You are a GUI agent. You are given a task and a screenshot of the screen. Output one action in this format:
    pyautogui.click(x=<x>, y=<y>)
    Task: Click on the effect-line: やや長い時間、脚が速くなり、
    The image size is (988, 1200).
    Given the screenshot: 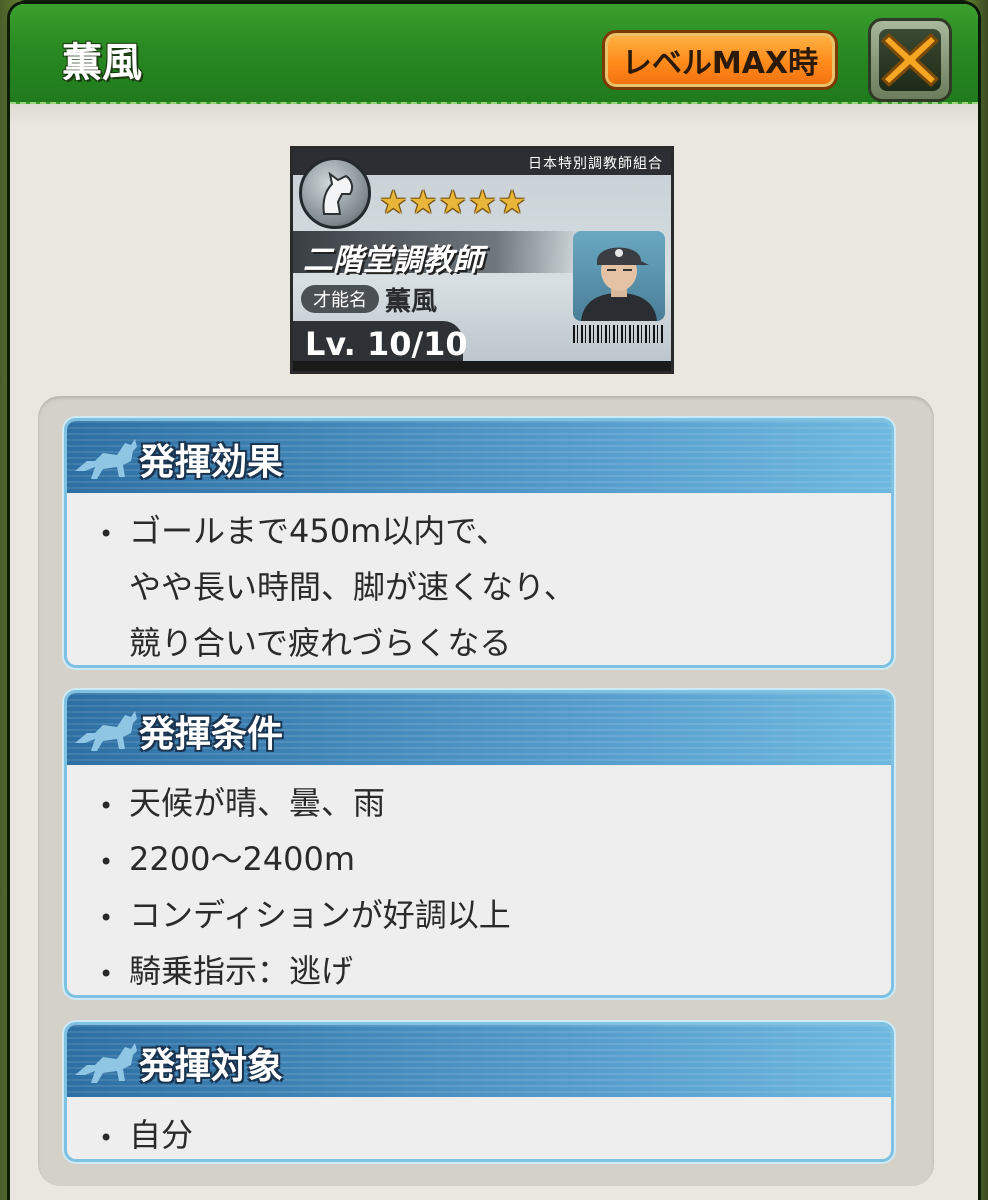 What is the action you would take?
    pyautogui.click(x=495, y=587)
    